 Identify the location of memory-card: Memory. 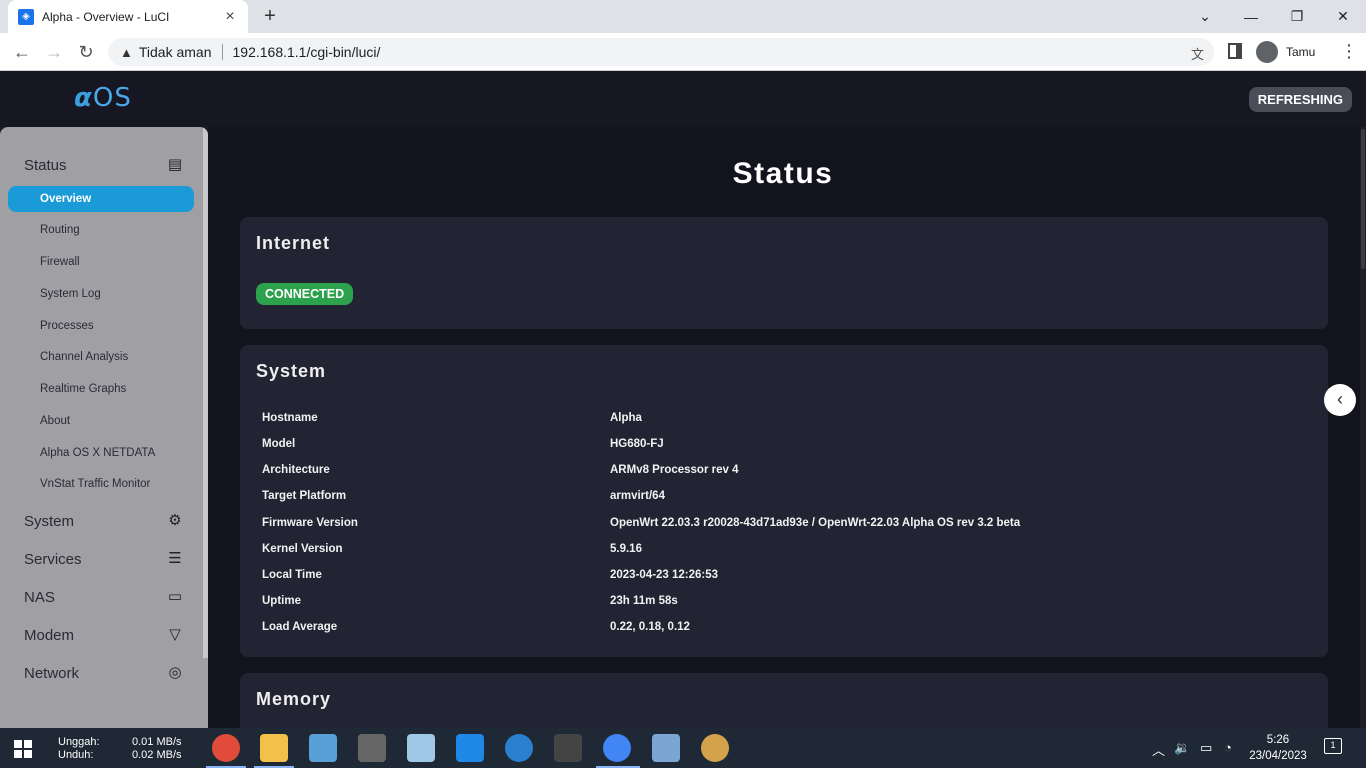
(784, 700).